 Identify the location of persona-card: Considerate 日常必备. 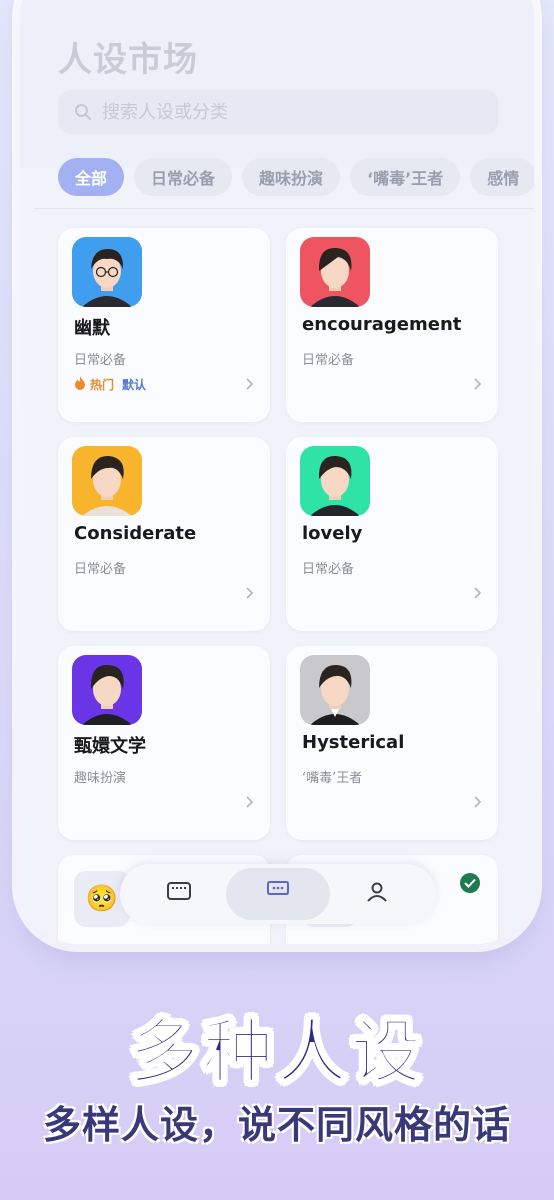
(164, 534).